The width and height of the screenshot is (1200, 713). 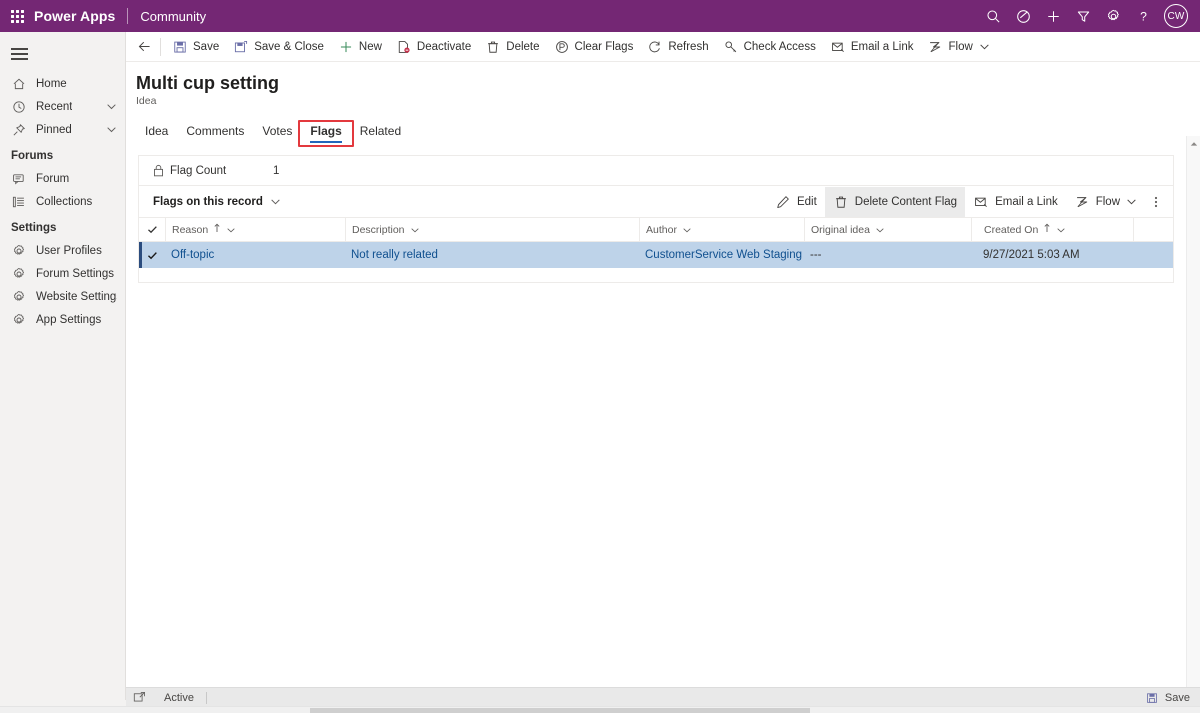 I want to click on email-link-icon, so click(x=981, y=202).